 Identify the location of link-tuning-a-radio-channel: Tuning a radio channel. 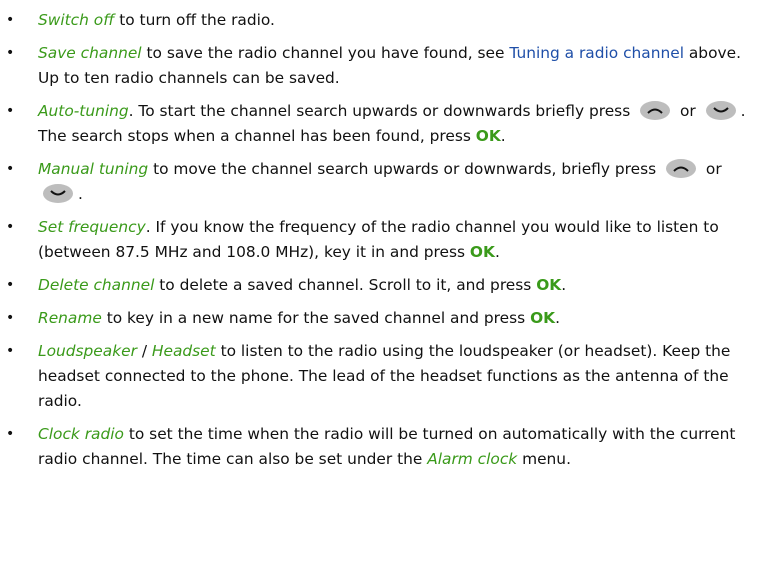
(596, 53).